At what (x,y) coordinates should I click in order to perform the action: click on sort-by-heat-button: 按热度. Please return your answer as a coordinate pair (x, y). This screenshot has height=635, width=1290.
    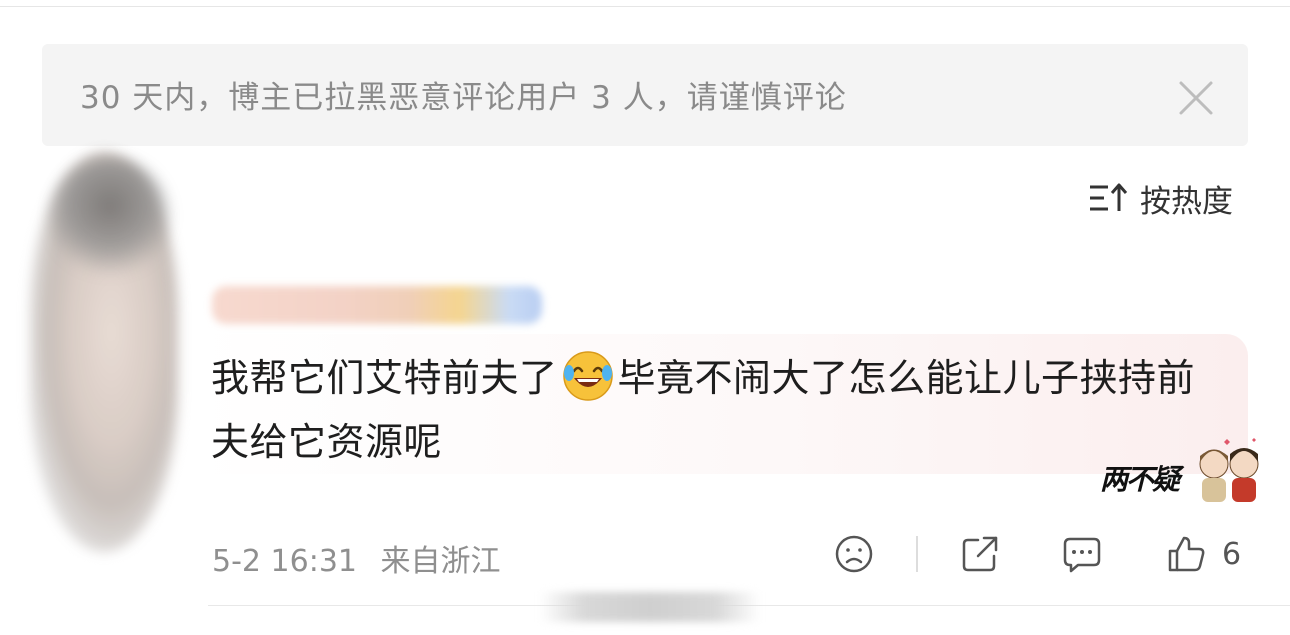
    Looking at the image, I should click on (1160, 198).